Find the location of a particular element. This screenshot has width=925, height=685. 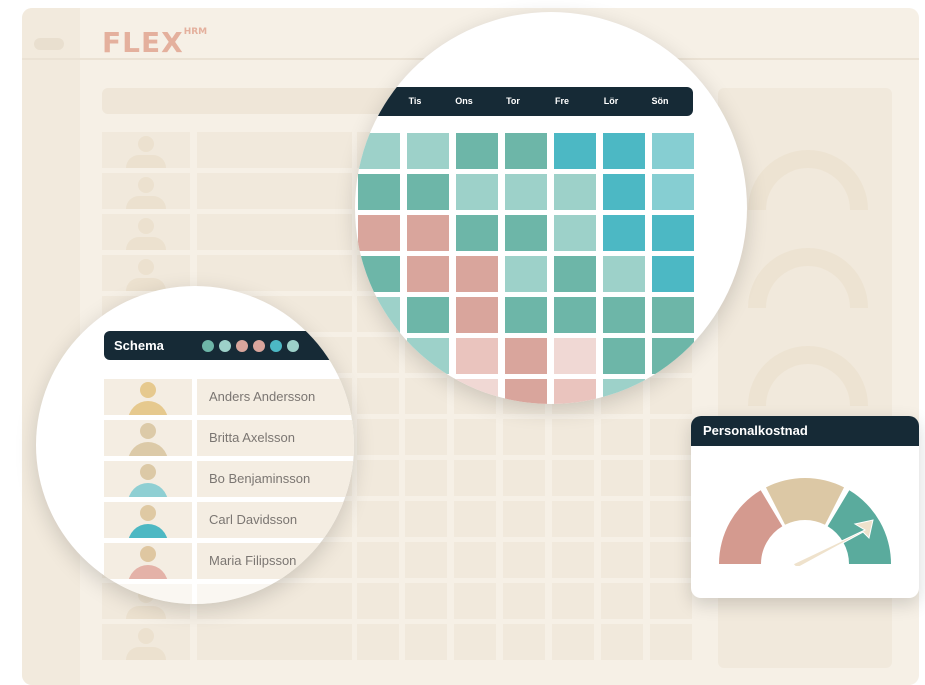

weekday-tis: Tis is located at coordinates (415, 101).